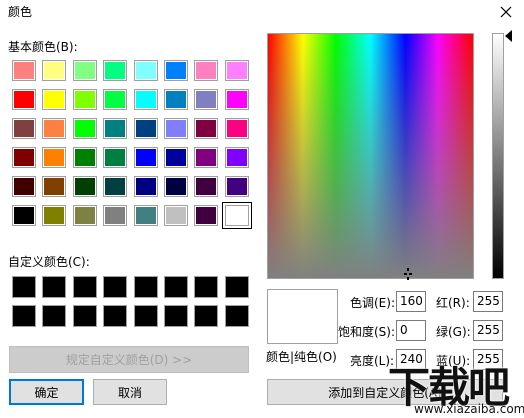  I want to click on window-title: 颜色, so click(20, 12).